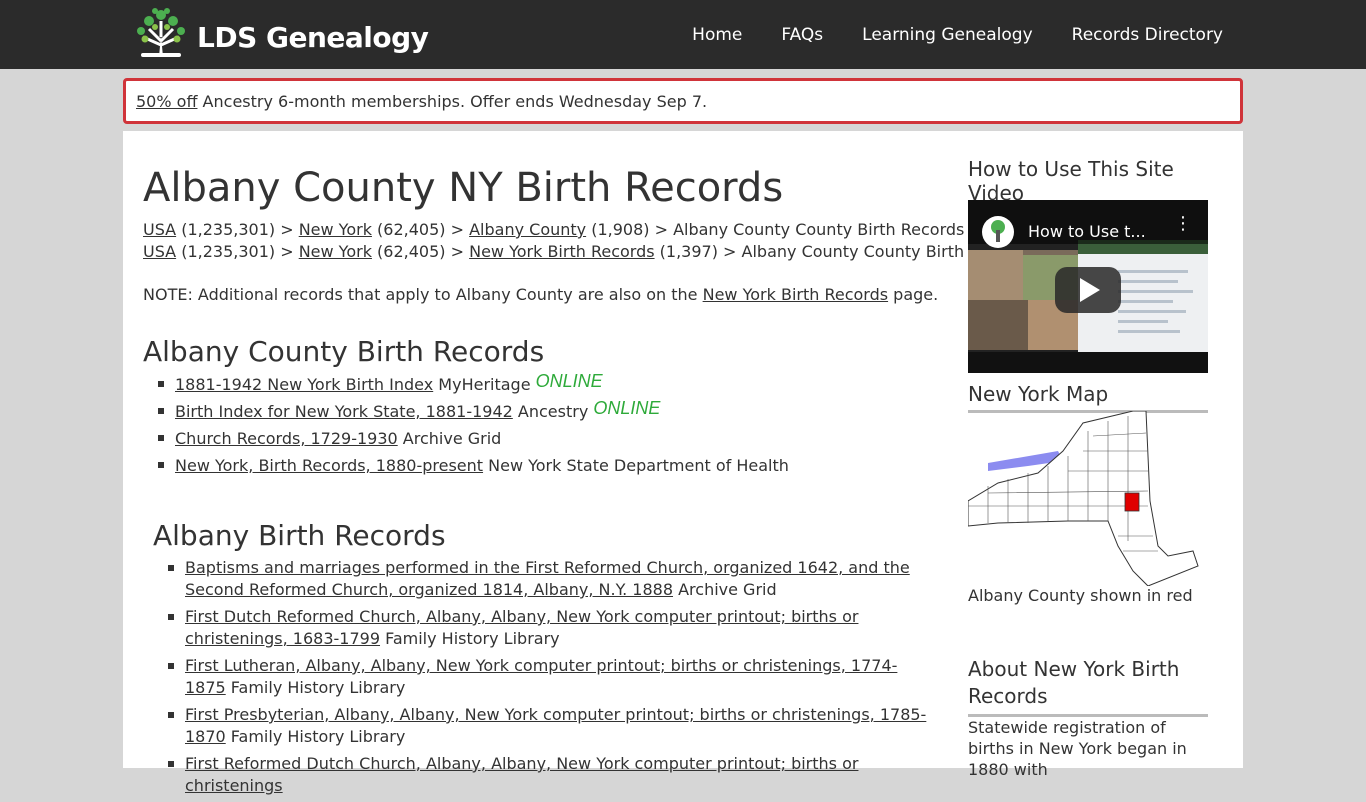 The width and height of the screenshot is (1366, 802). I want to click on nav-home: Home, so click(717, 35).